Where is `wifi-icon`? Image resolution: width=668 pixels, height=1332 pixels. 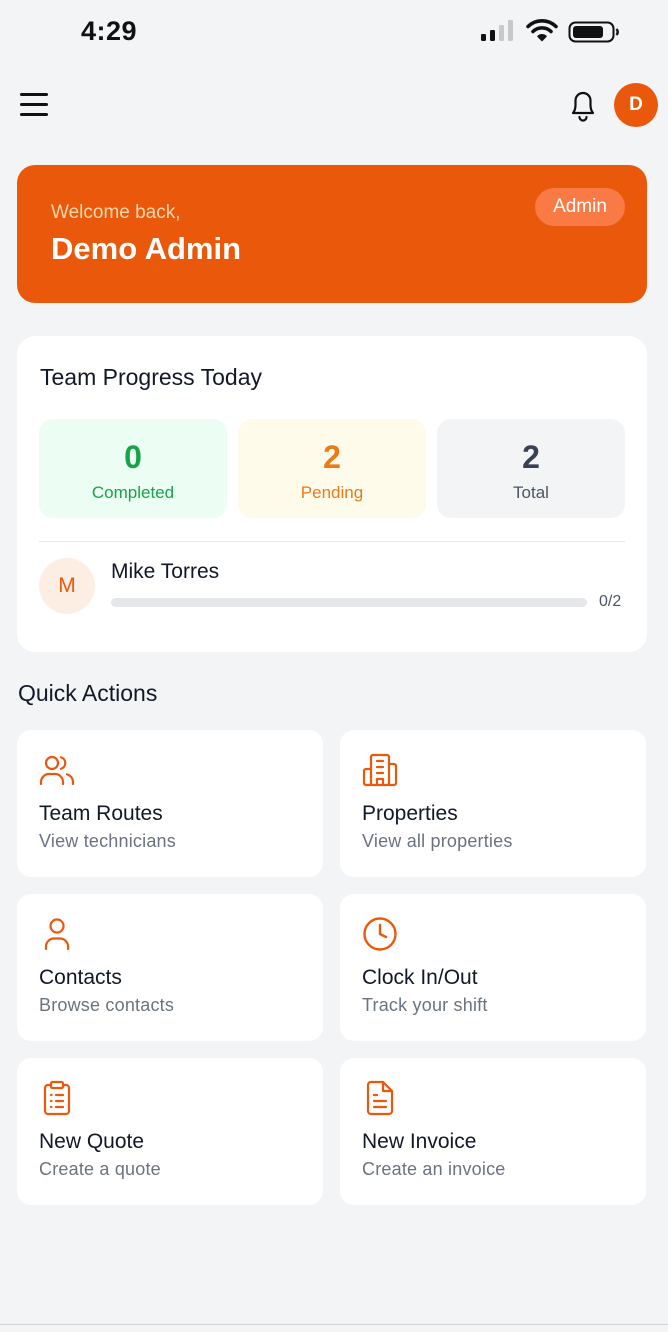 wifi-icon is located at coordinates (542, 30).